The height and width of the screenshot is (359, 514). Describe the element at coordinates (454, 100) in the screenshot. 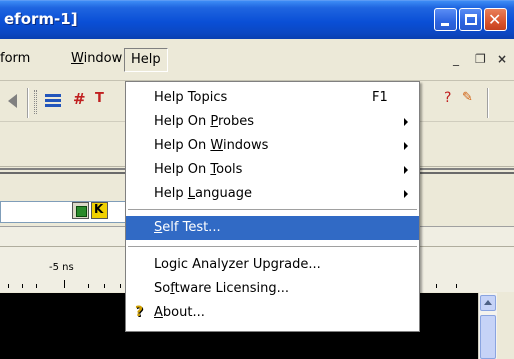

I see `probe-icon: ?` at that location.